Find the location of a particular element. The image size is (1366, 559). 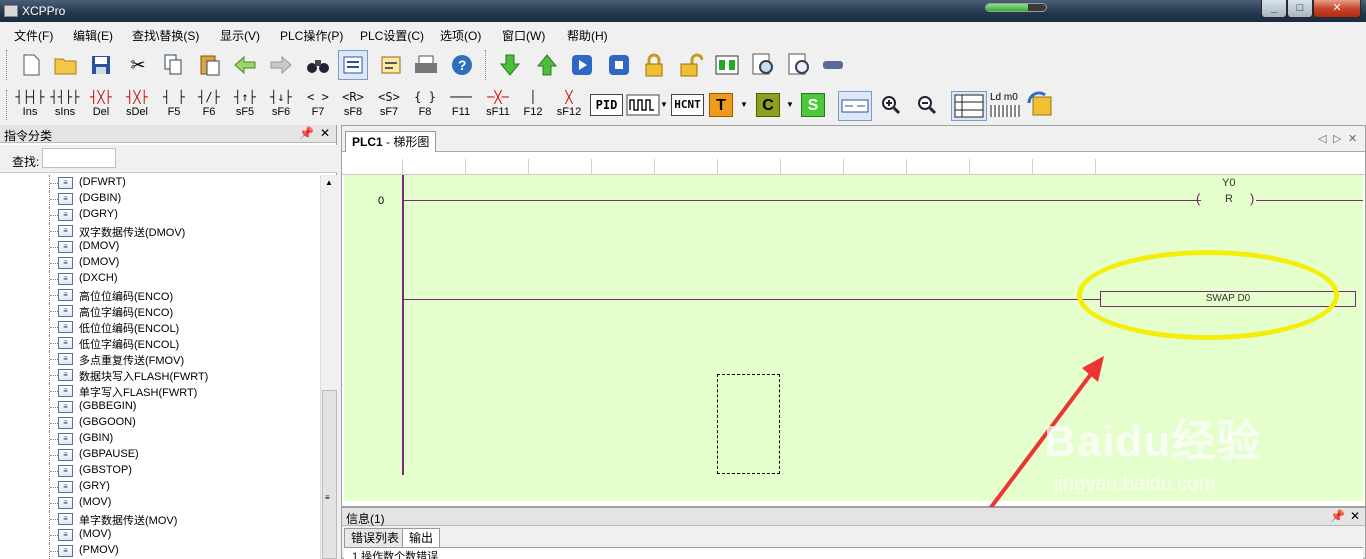

copy-icon is located at coordinates (173, 65).